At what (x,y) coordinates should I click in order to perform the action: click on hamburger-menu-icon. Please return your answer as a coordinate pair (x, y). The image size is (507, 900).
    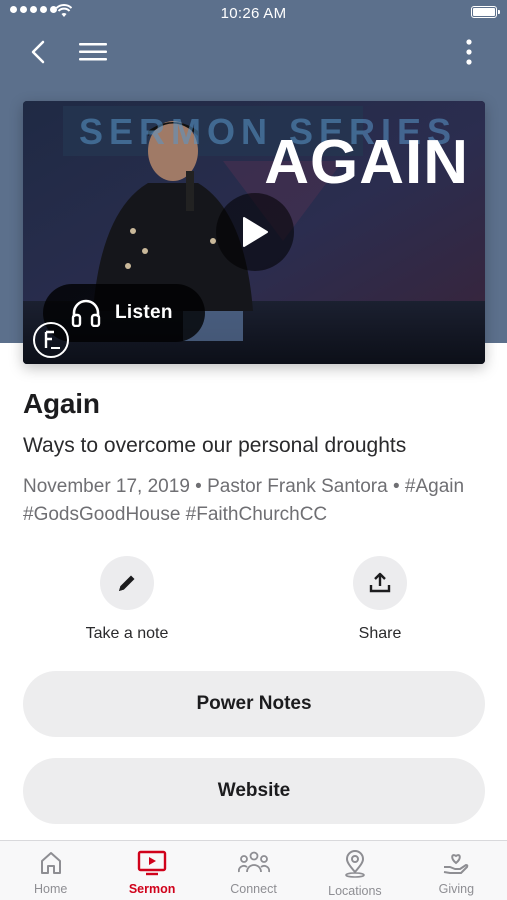
    Looking at the image, I should click on (93, 52).